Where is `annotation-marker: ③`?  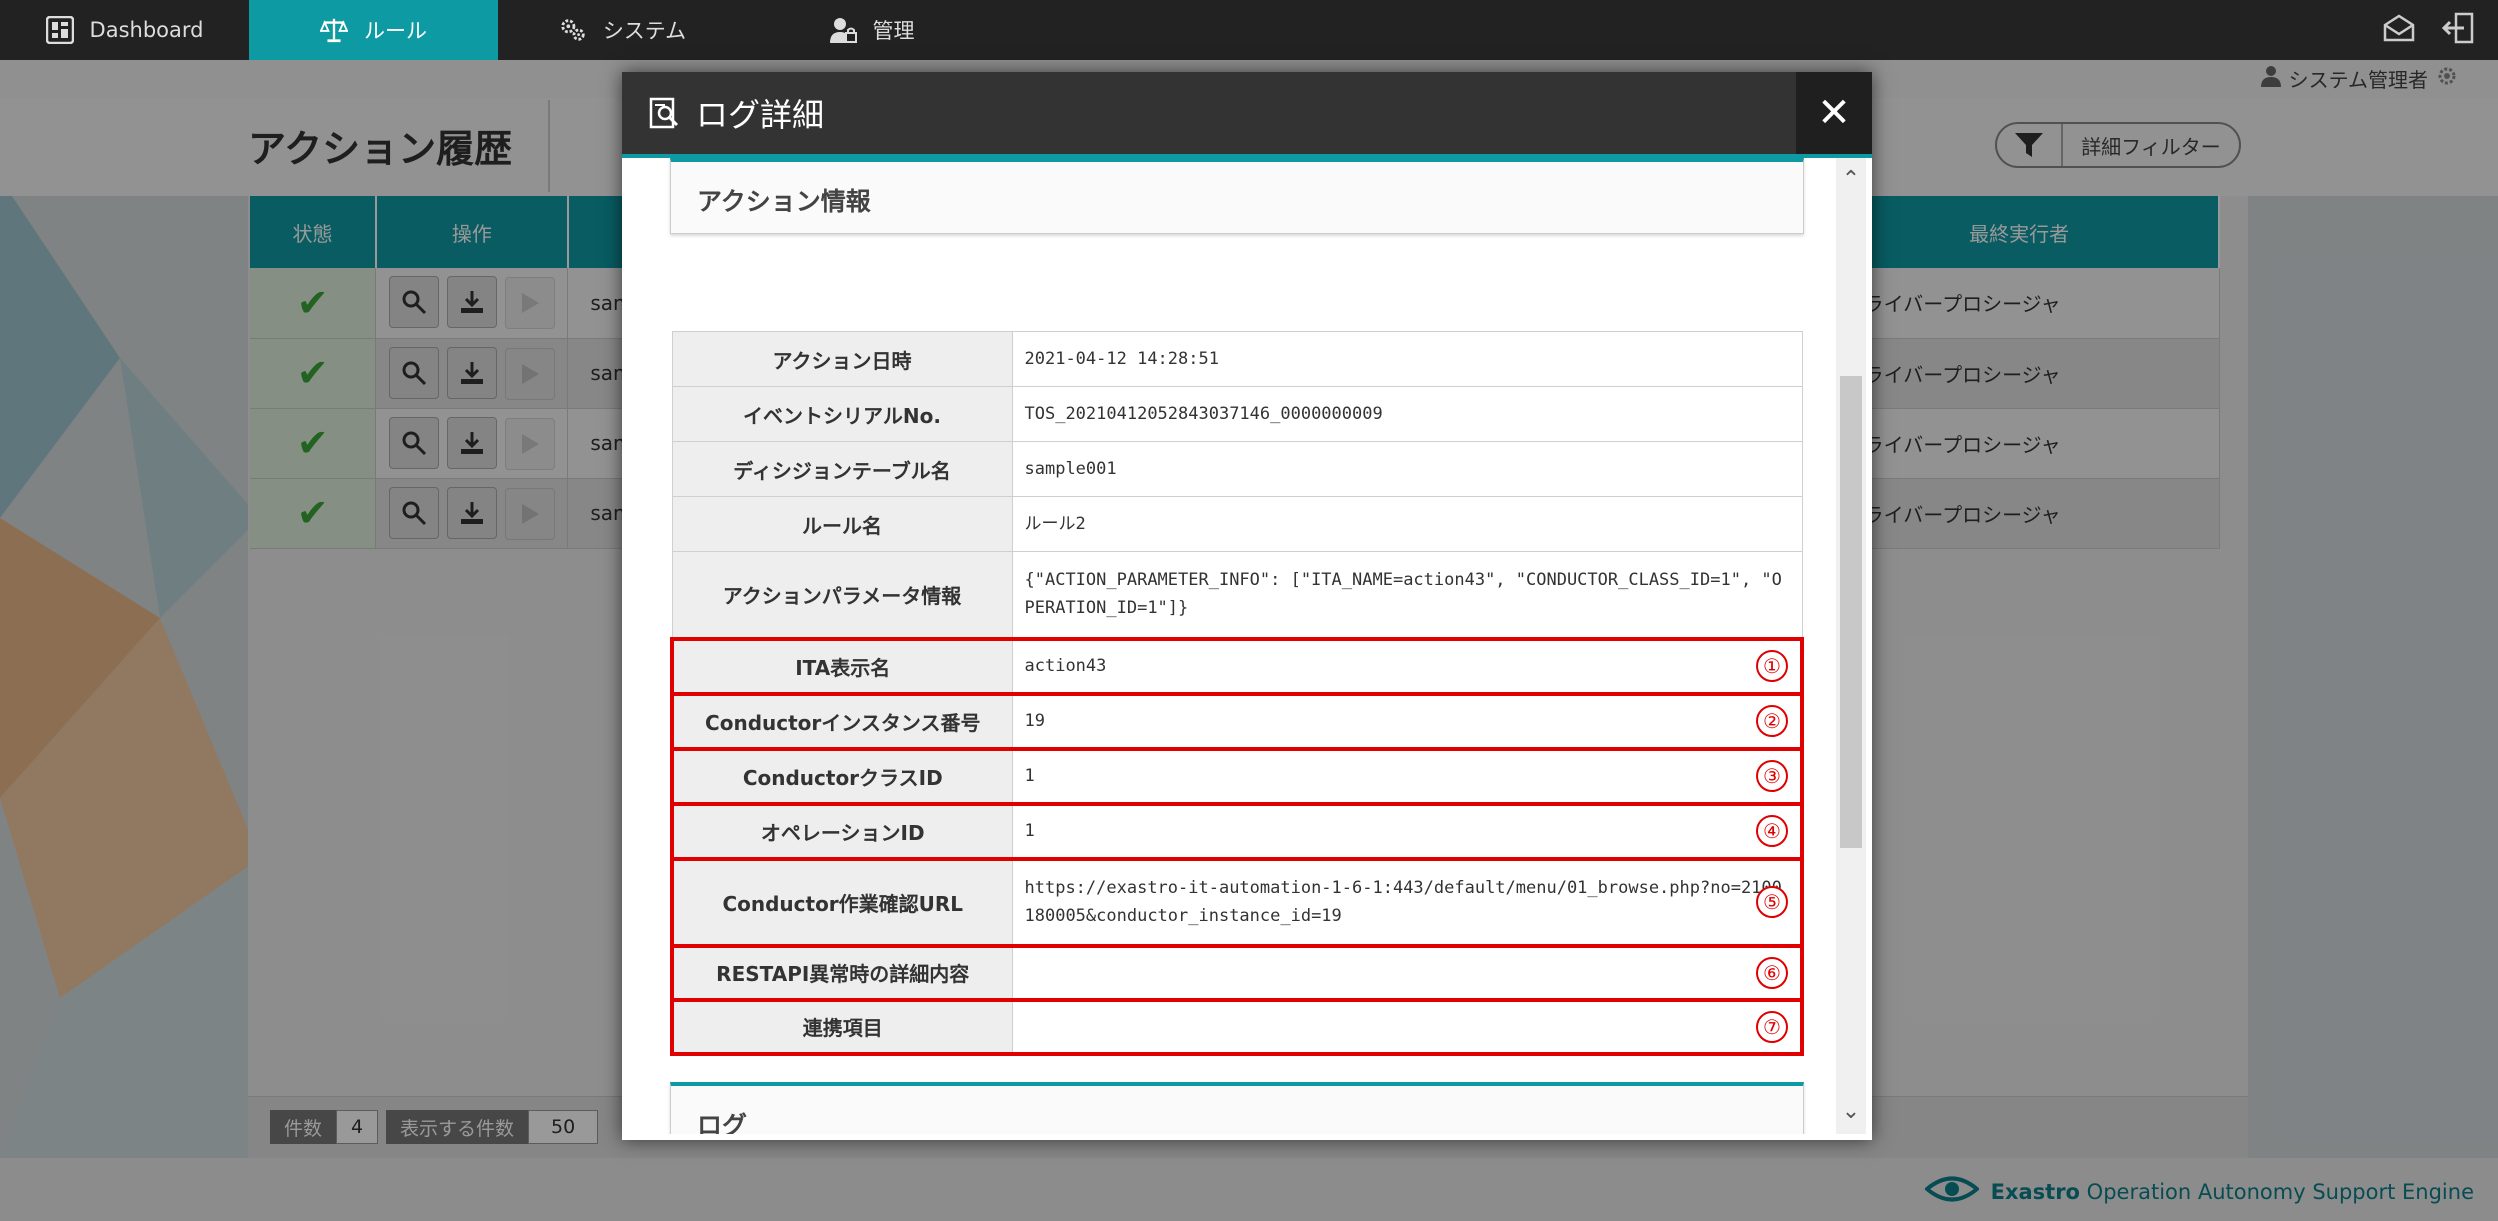 annotation-marker: ③ is located at coordinates (1772, 776).